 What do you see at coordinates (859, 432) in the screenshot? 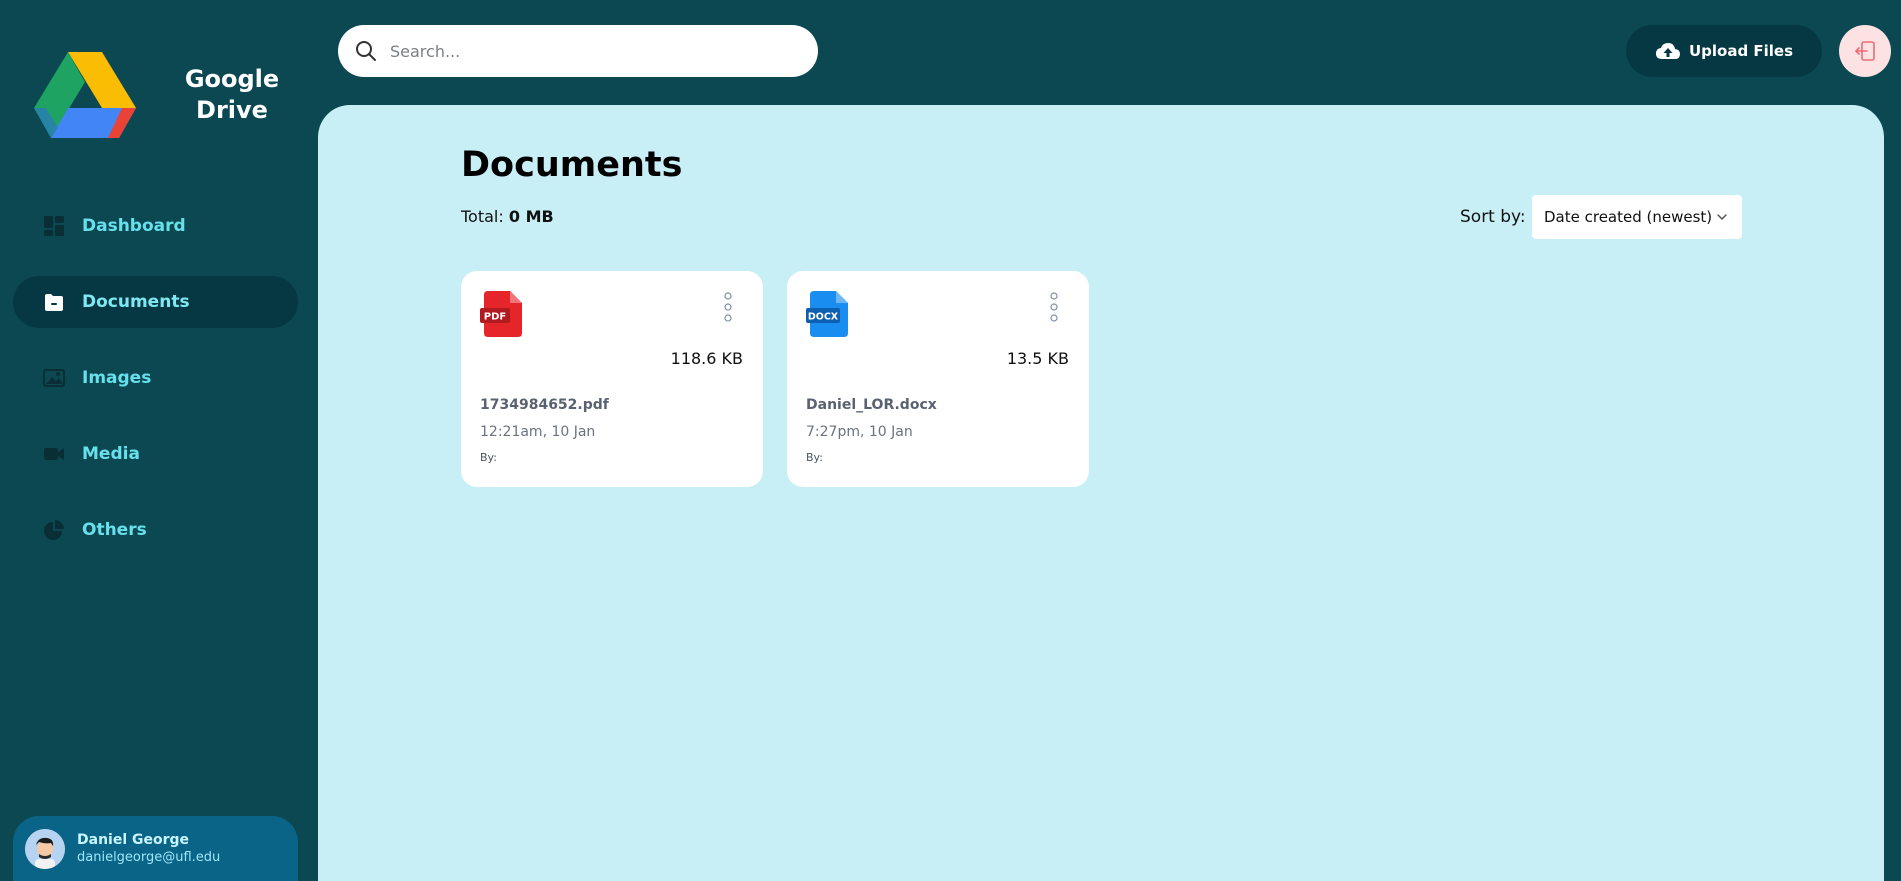
I see `file-date: 7:27pm, 10 Jan` at bounding box center [859, 432].